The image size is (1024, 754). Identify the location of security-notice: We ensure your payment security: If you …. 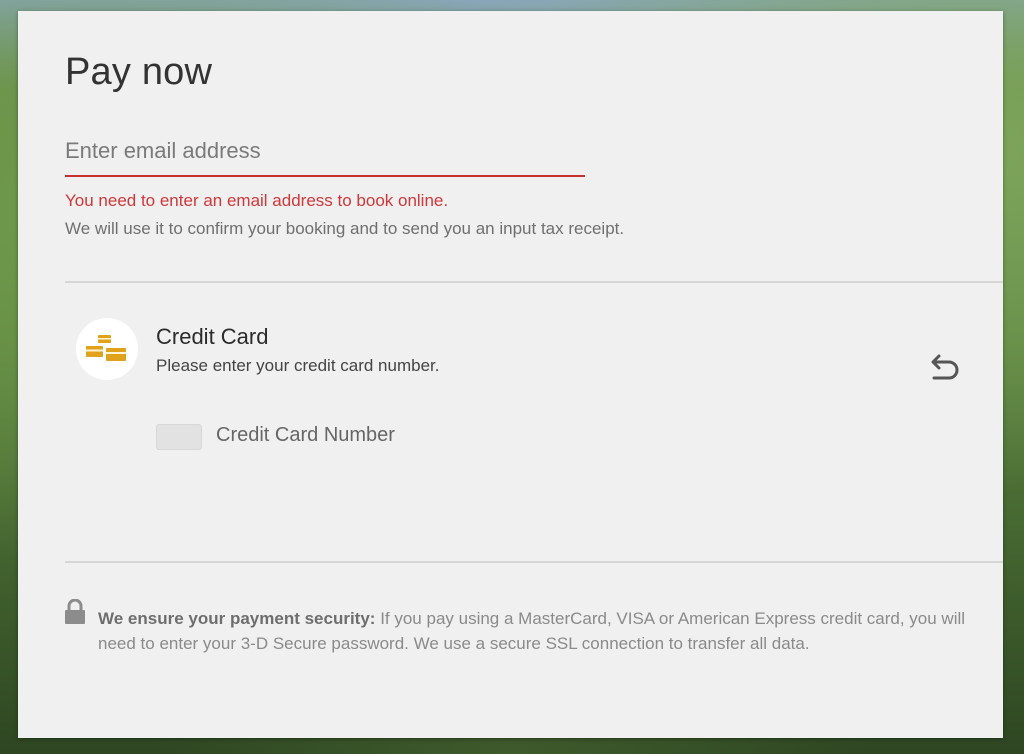
(533, 631).